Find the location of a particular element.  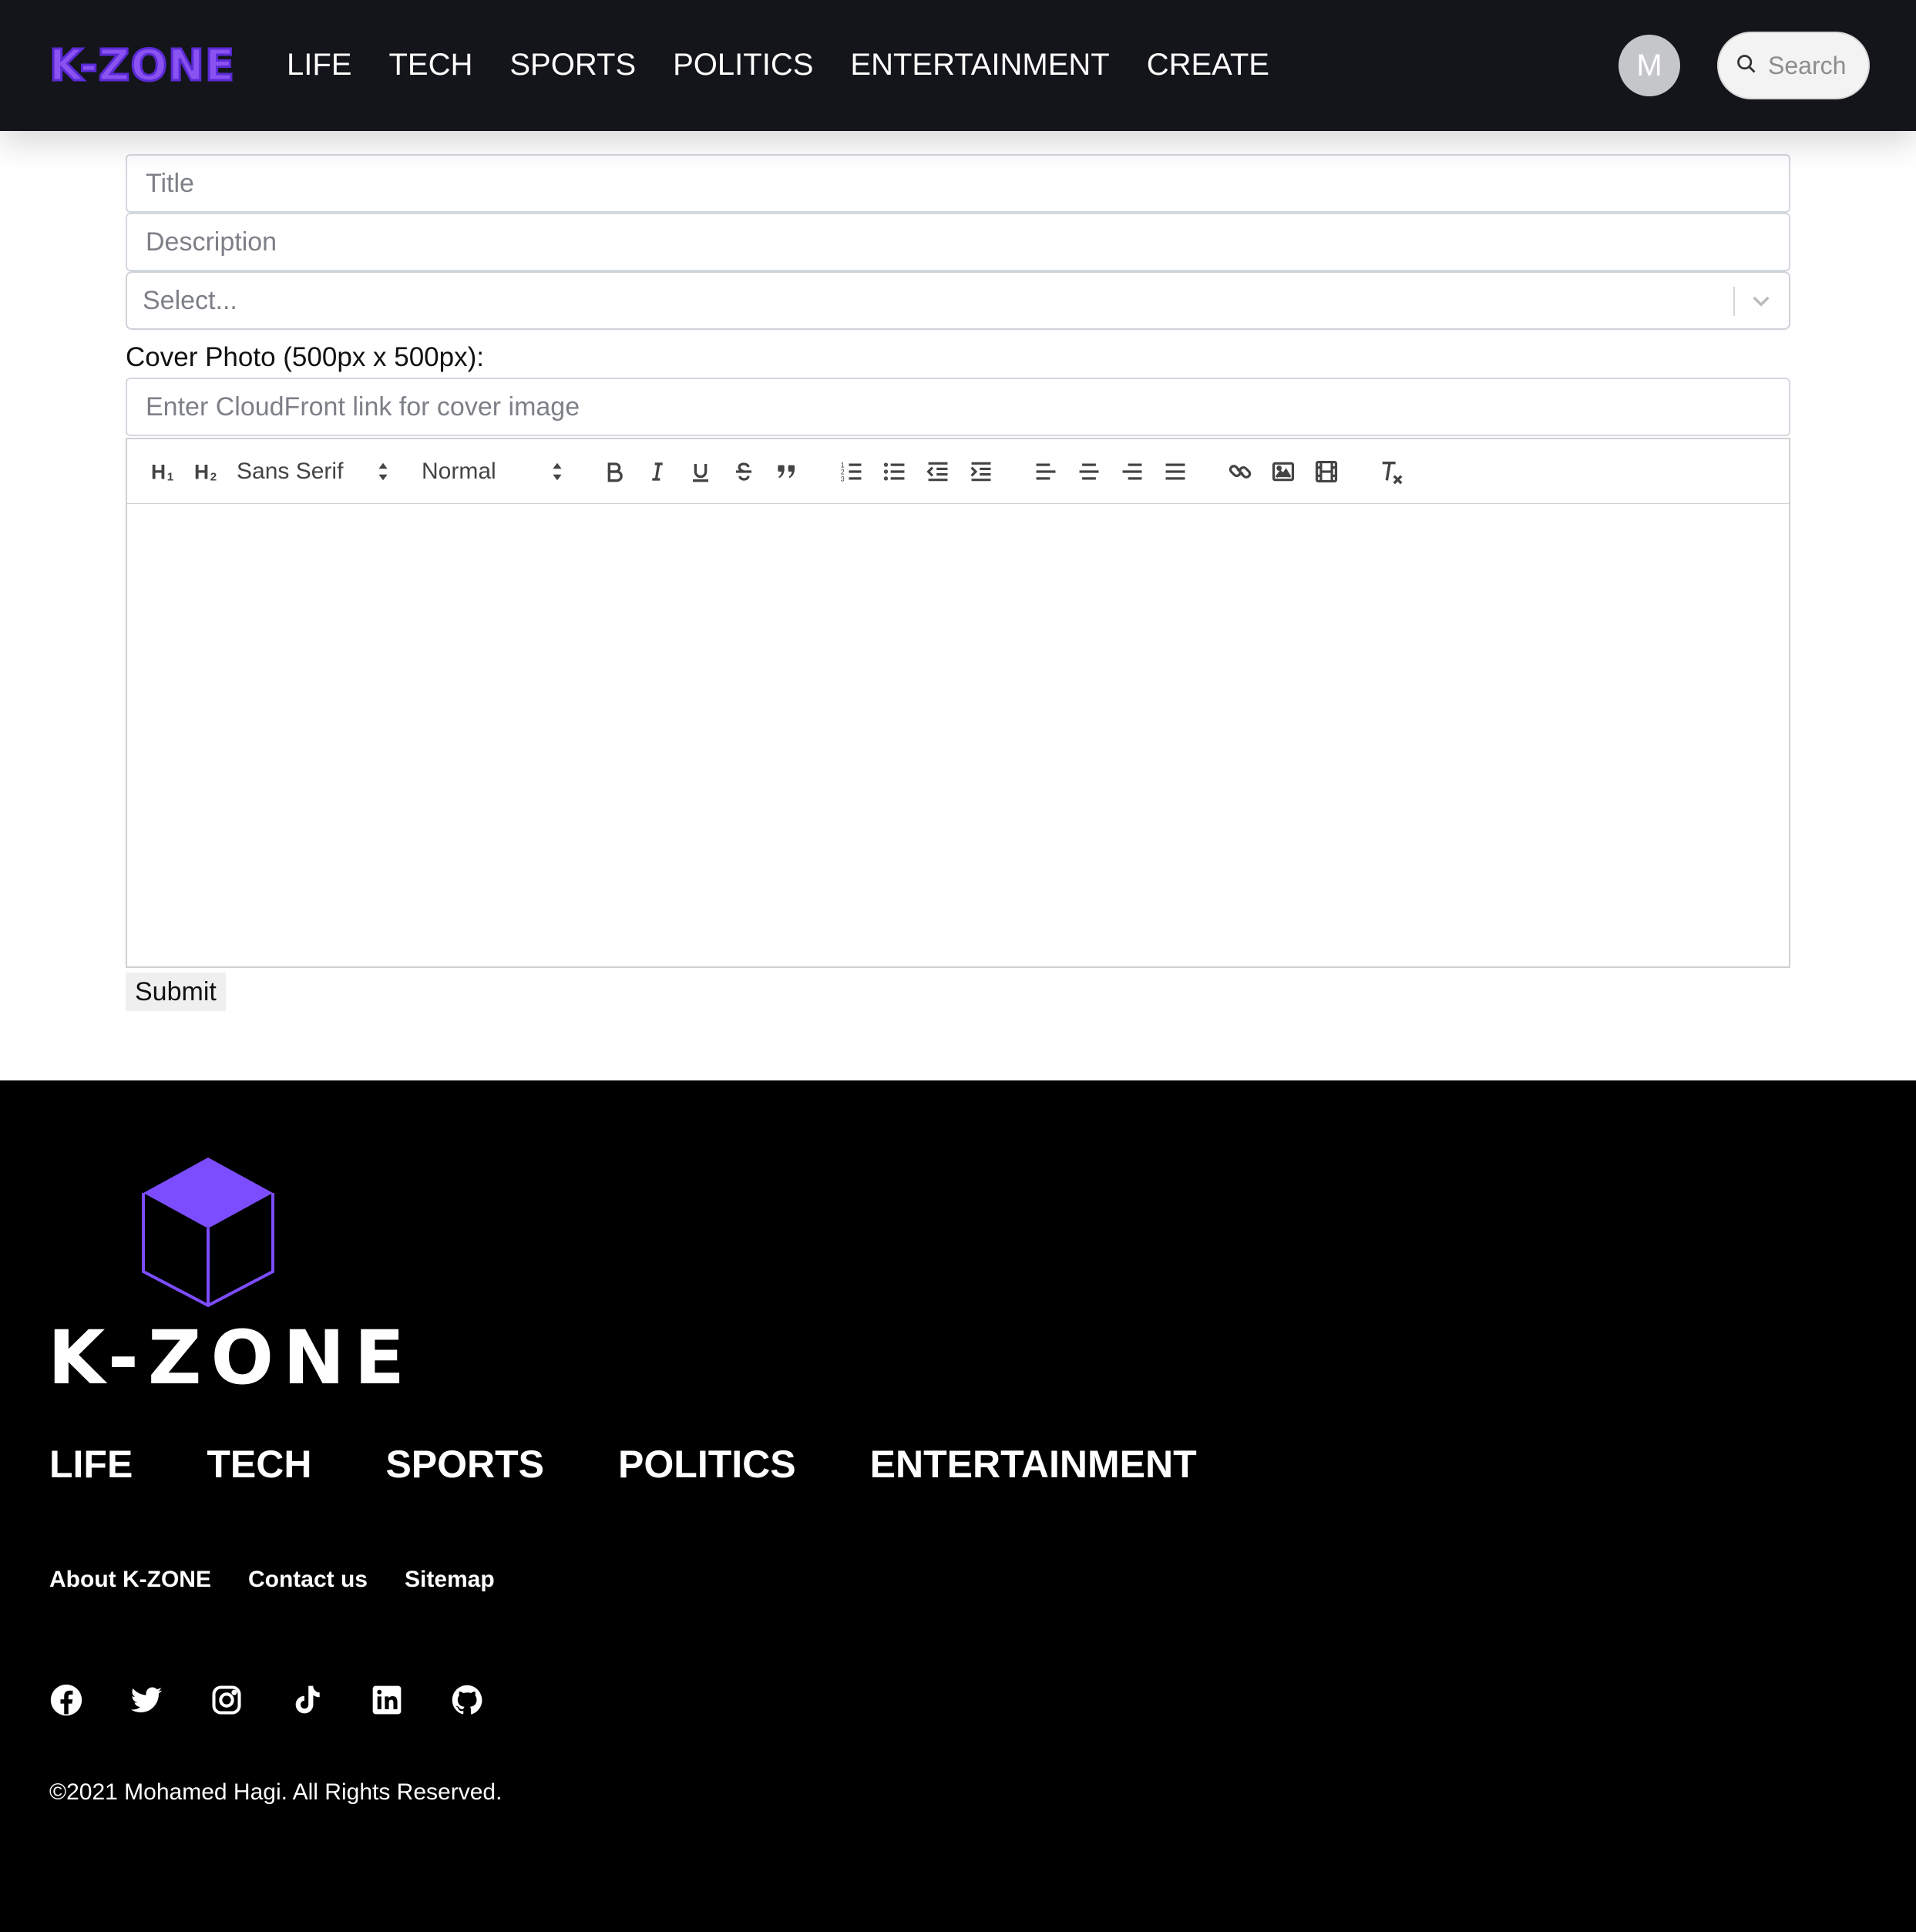

footer-links: About K-ZONE Contact us Sitemap is located at coordinates (290, 1580).